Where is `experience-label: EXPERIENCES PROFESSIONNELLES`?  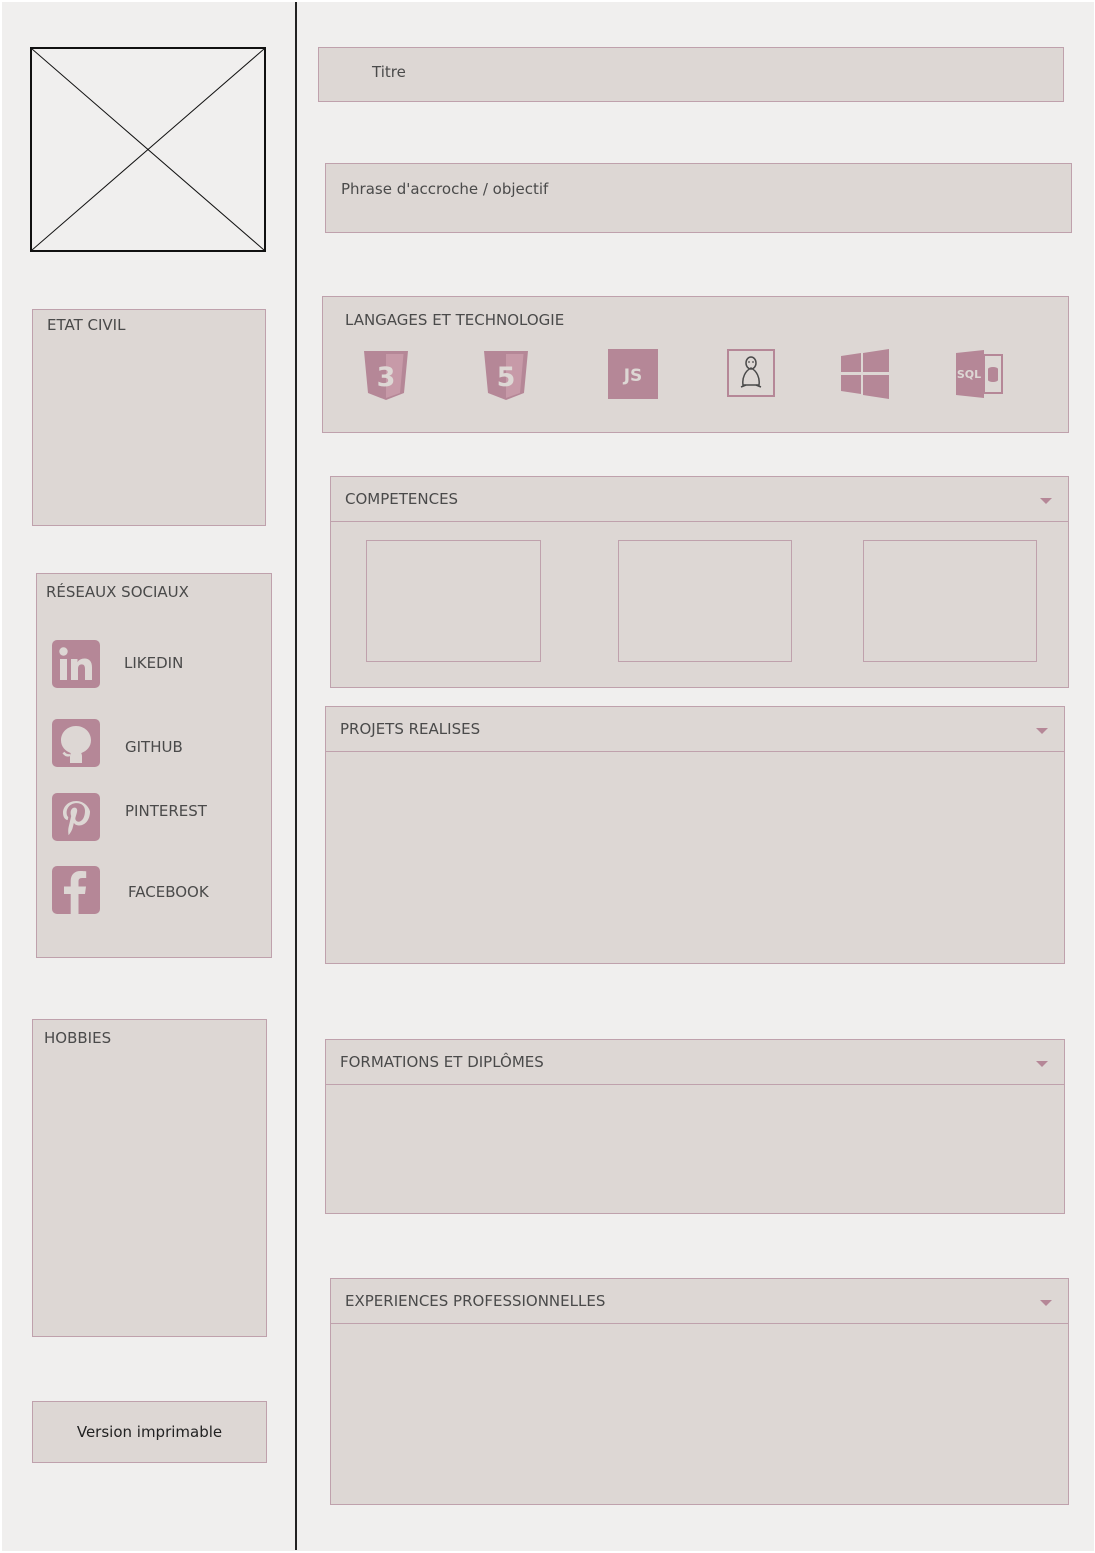 experience-label: EXPERIENCES PROFESSIONNELLES is located at coordinates (475, 1301).